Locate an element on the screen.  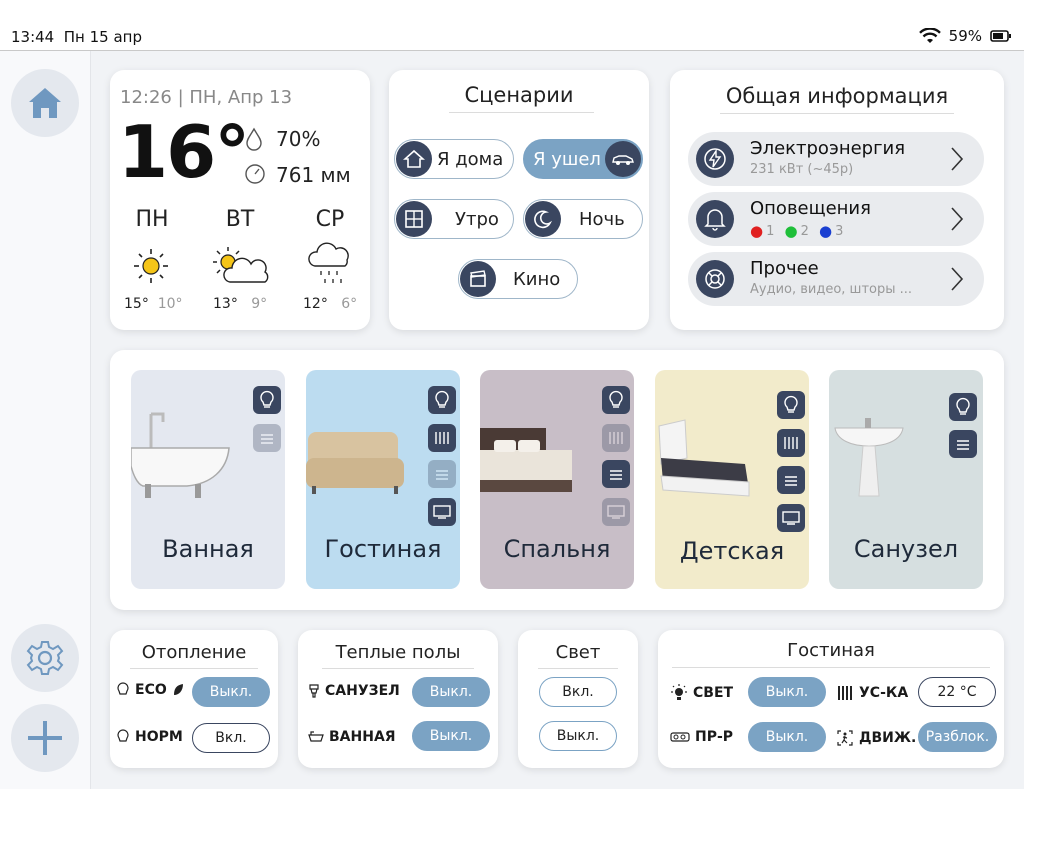
floor-wc-toggle: Выкл. is located at coordinates (451, 692).